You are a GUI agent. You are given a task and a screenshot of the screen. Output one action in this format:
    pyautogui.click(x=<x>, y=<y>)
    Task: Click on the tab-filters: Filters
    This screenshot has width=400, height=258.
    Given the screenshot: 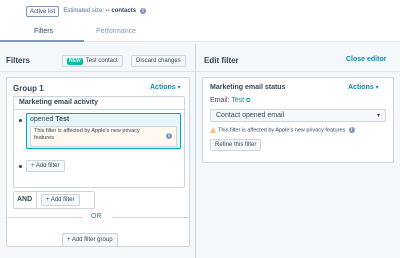 What is the action you would take?
    pyautogui.click(x=43, y=31)
    